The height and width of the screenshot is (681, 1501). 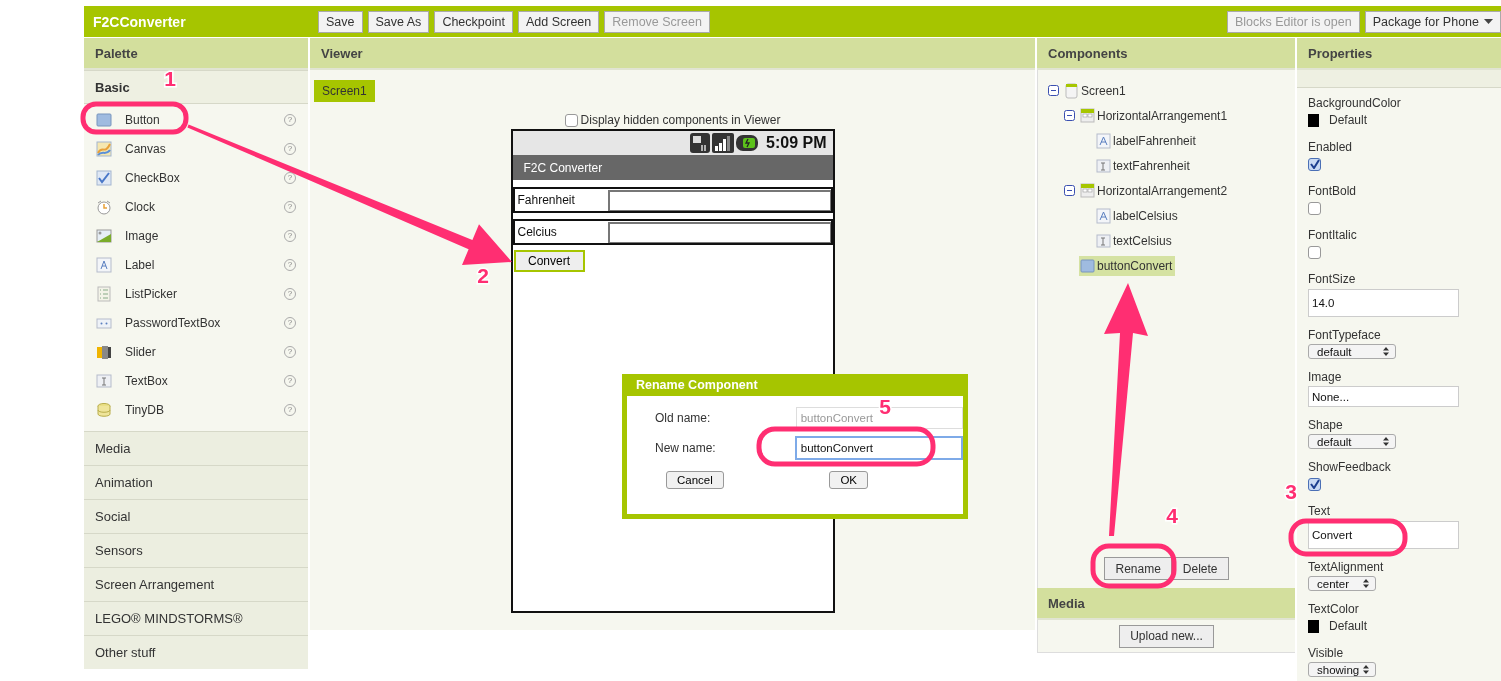 What do you see at coordinates (104, 148) in the screenshot?
I see `canvas-icon` at bounding box center [104, 148].